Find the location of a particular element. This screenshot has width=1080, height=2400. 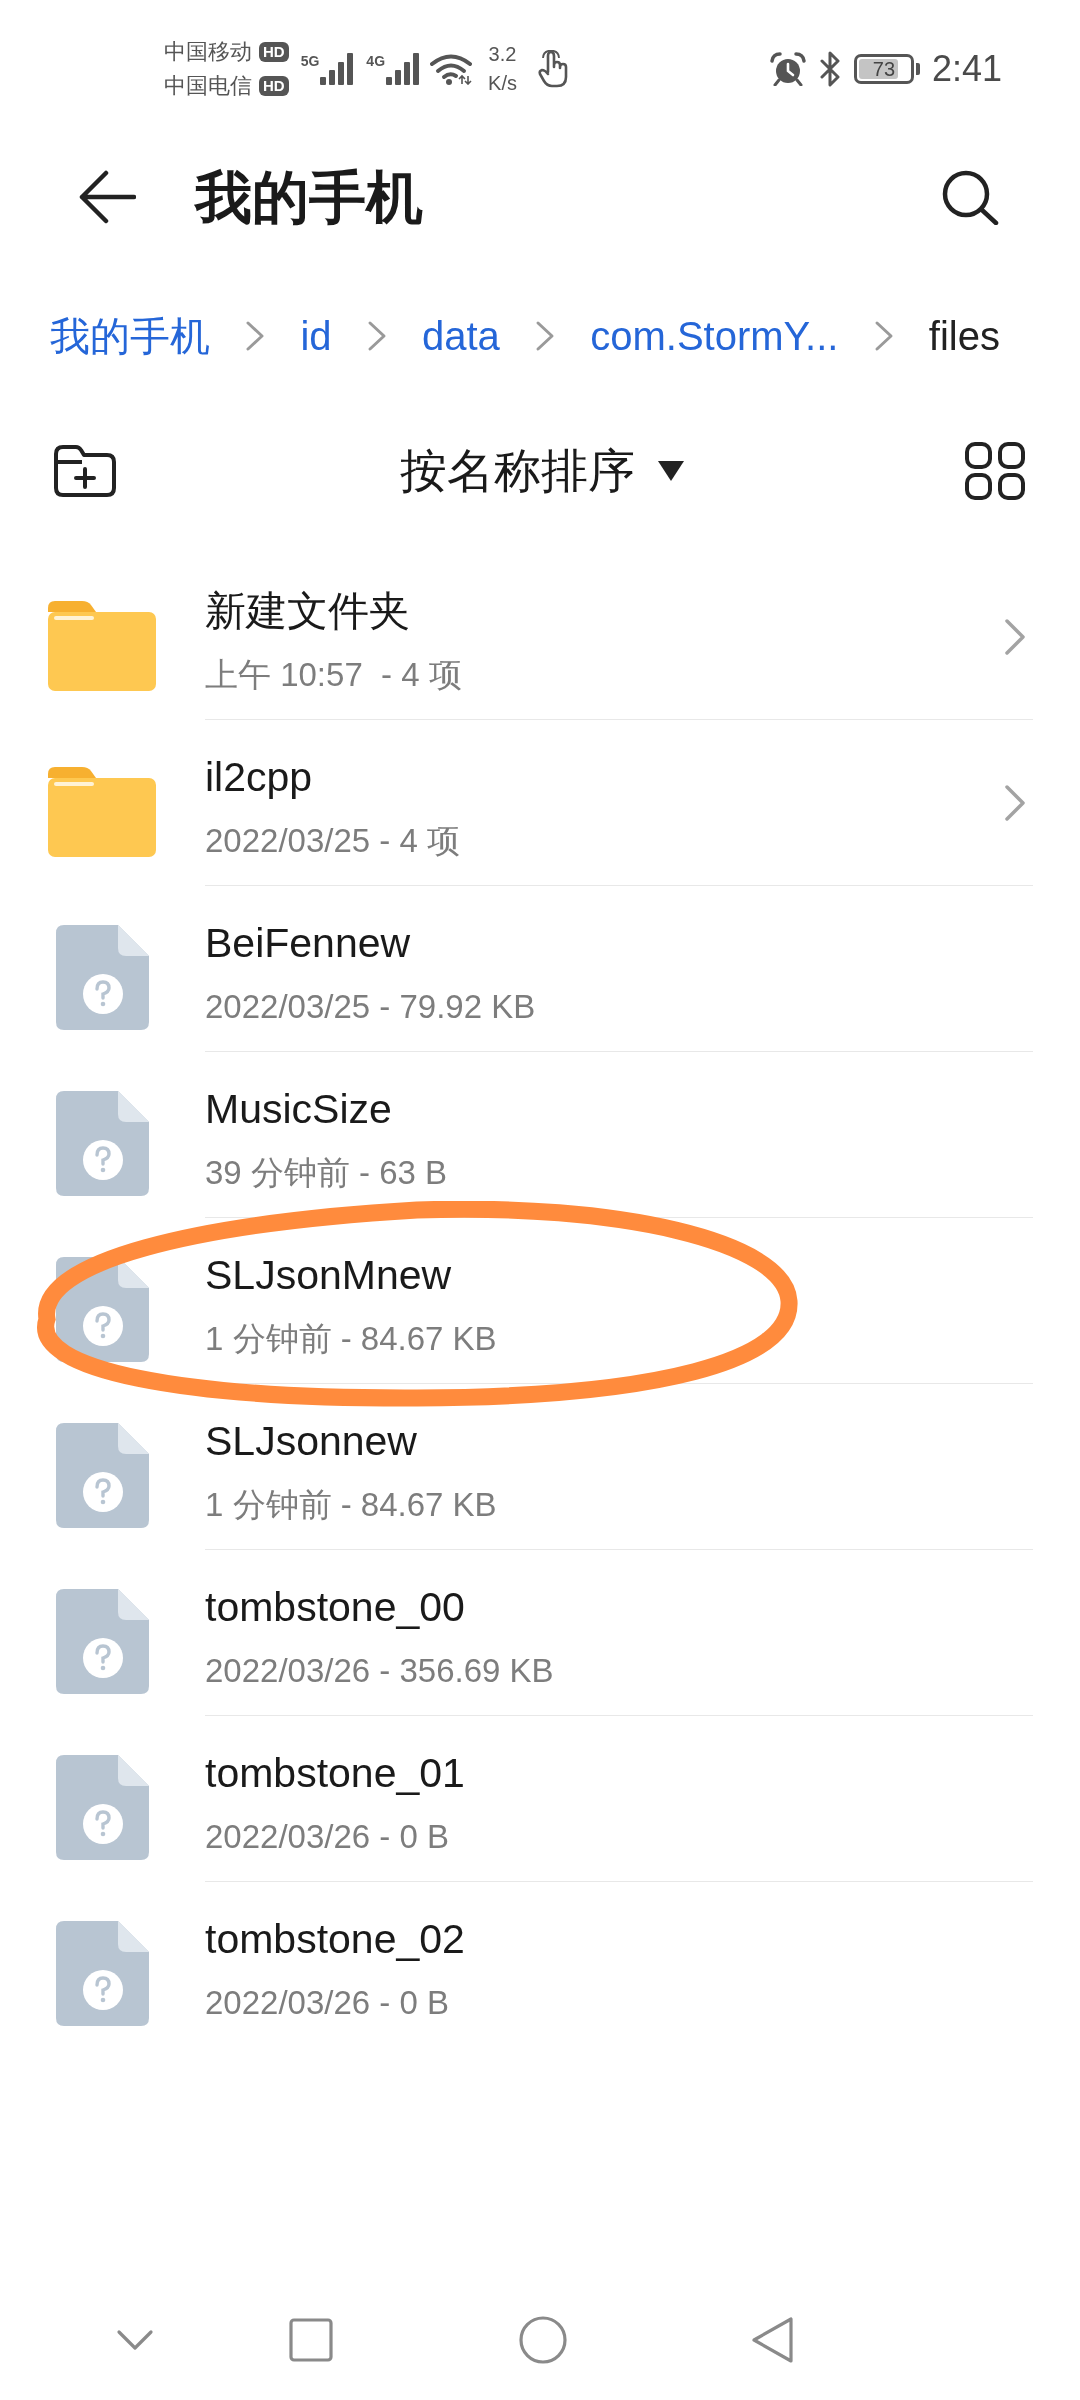

circle-icon is located at coordinates (543, 2340).